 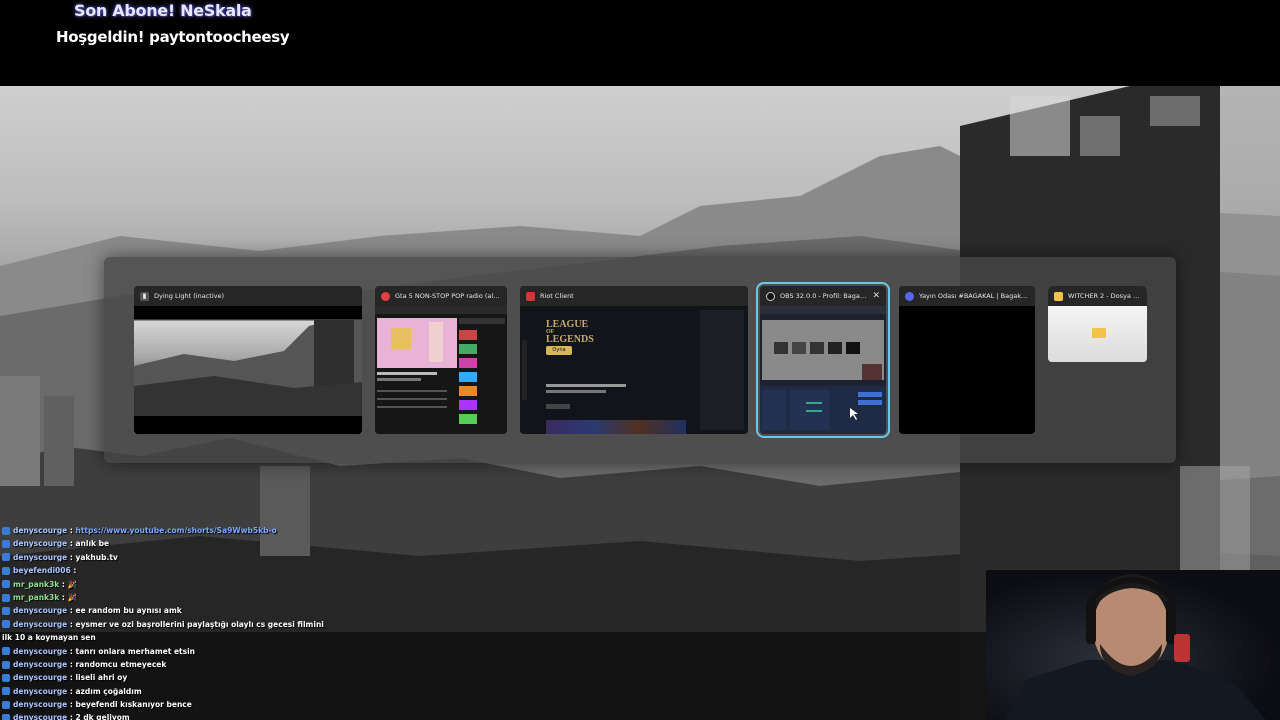 I want to click on chat-text: azdım çoğaldım, so click(x=108, y=691).